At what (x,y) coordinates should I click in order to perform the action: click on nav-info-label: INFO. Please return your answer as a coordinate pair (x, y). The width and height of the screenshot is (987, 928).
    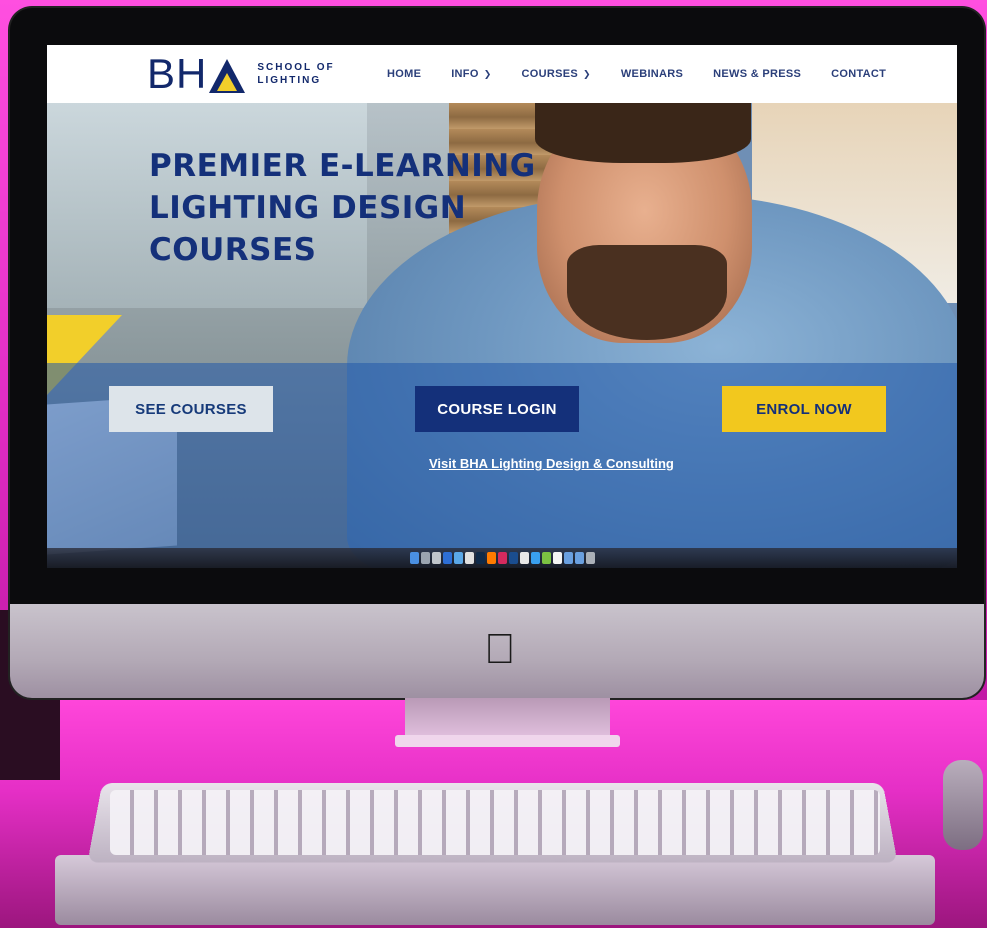
    Looking at the image, I should click on (465, 74).